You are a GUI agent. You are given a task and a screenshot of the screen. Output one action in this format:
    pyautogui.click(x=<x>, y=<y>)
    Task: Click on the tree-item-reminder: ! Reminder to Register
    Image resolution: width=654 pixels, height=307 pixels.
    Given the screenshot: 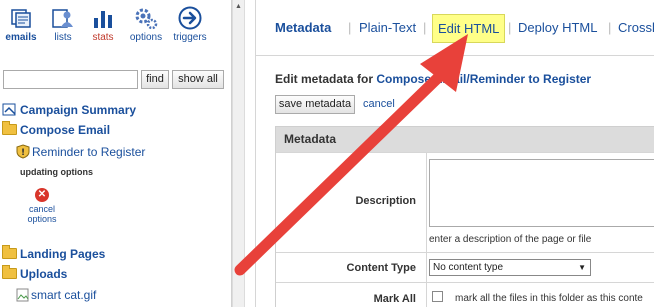 What is the action you would take?
    pyautogui.click(x=80, y=151)
    